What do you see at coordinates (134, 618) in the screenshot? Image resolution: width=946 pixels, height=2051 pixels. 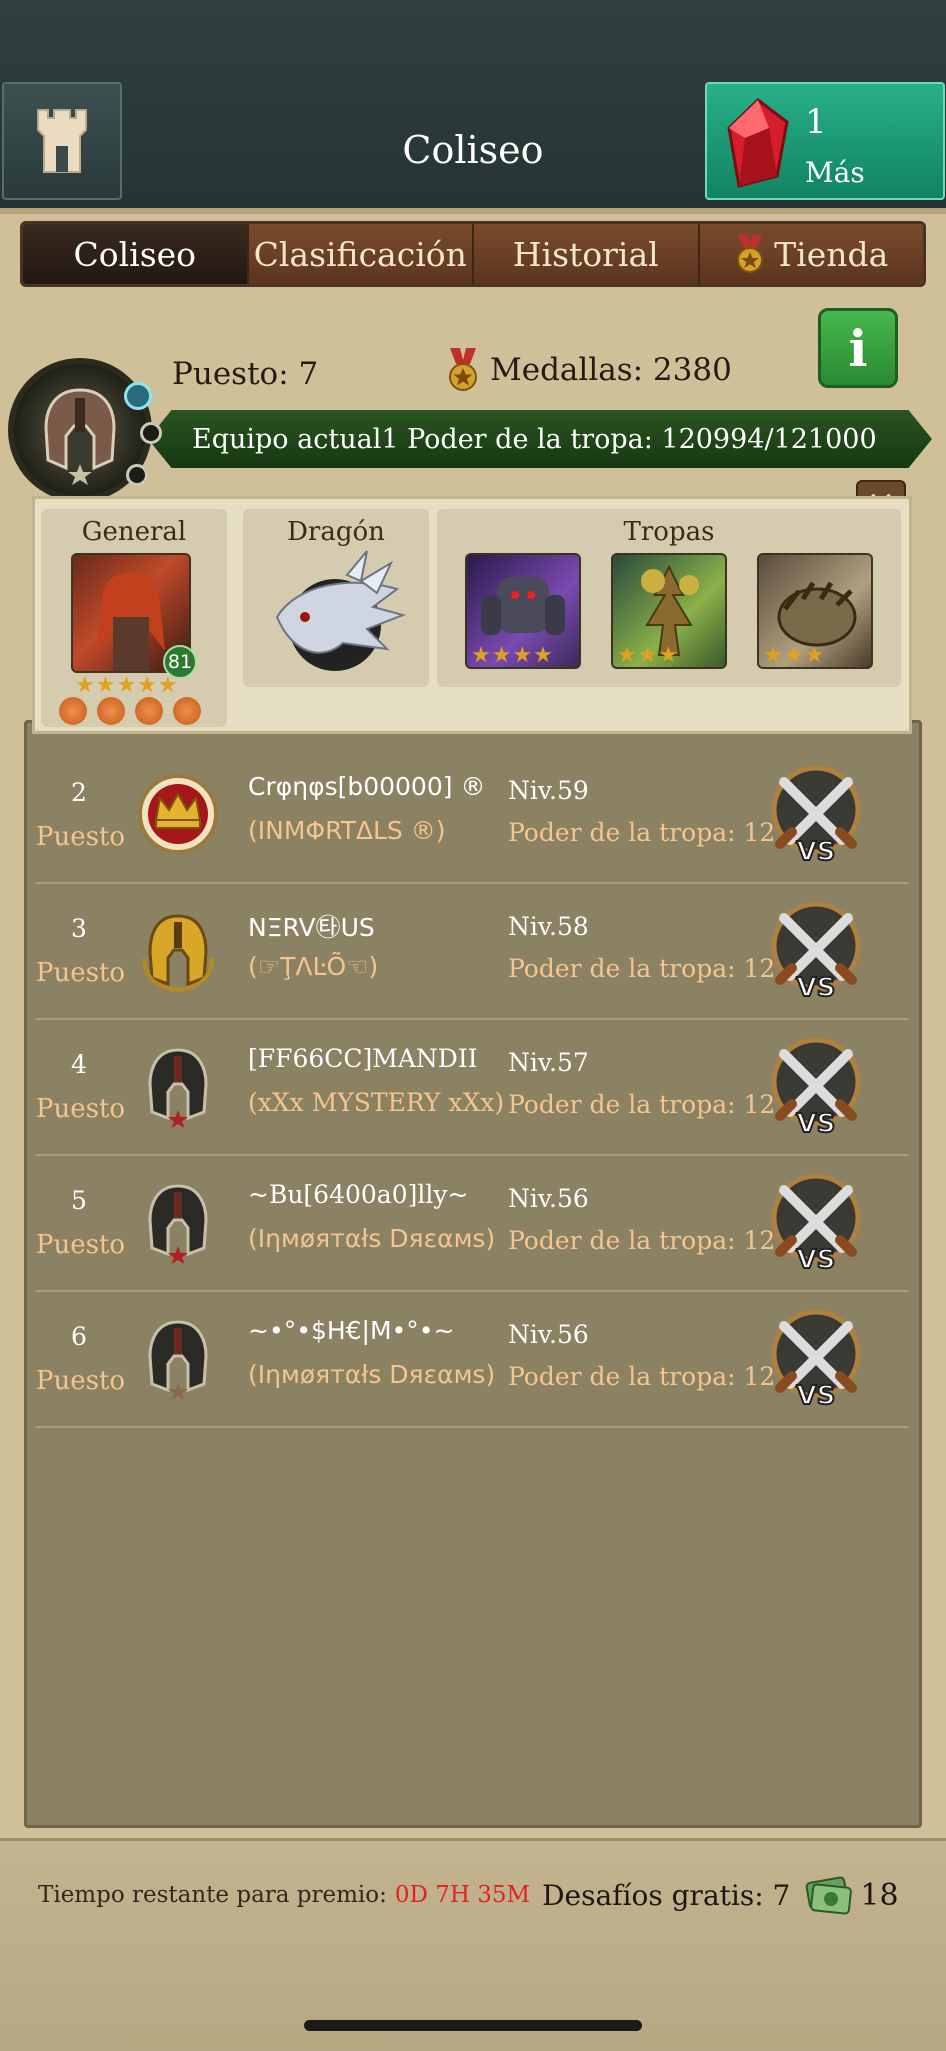 I see `general-slot: General 81 ★★★★★` at bounding box center [134, 618].